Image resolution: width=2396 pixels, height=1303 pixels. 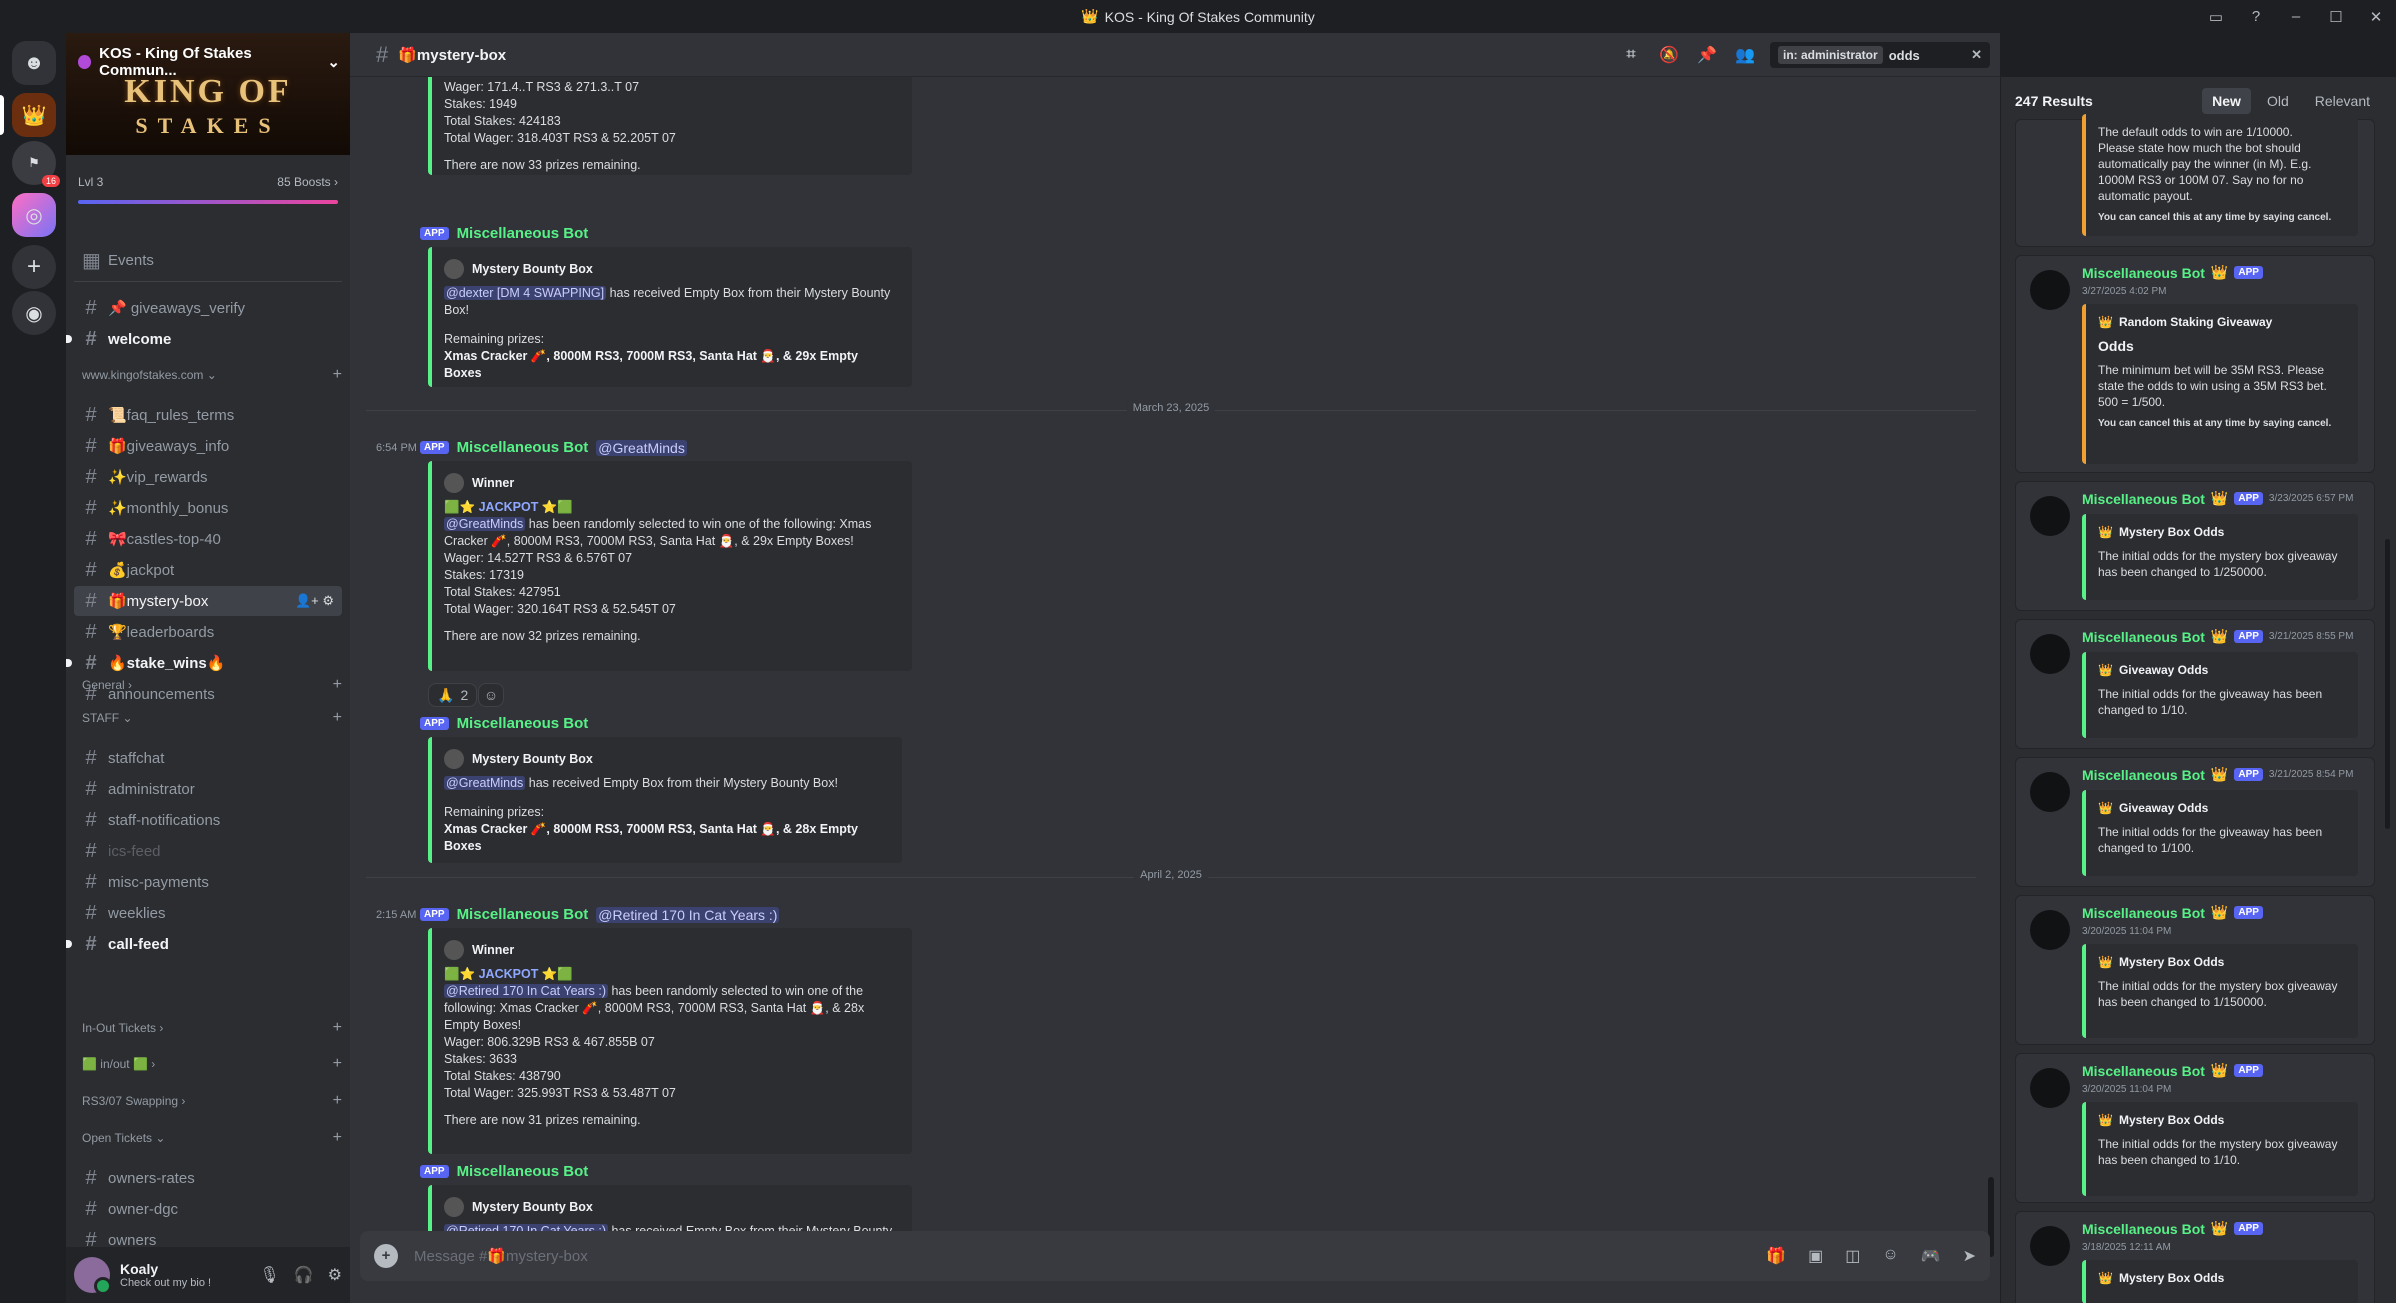 What do you see at coordinates (34, 215) in the screenshot?
I see `colorful-server-icon: ◎` at bounding box center [34, 215].